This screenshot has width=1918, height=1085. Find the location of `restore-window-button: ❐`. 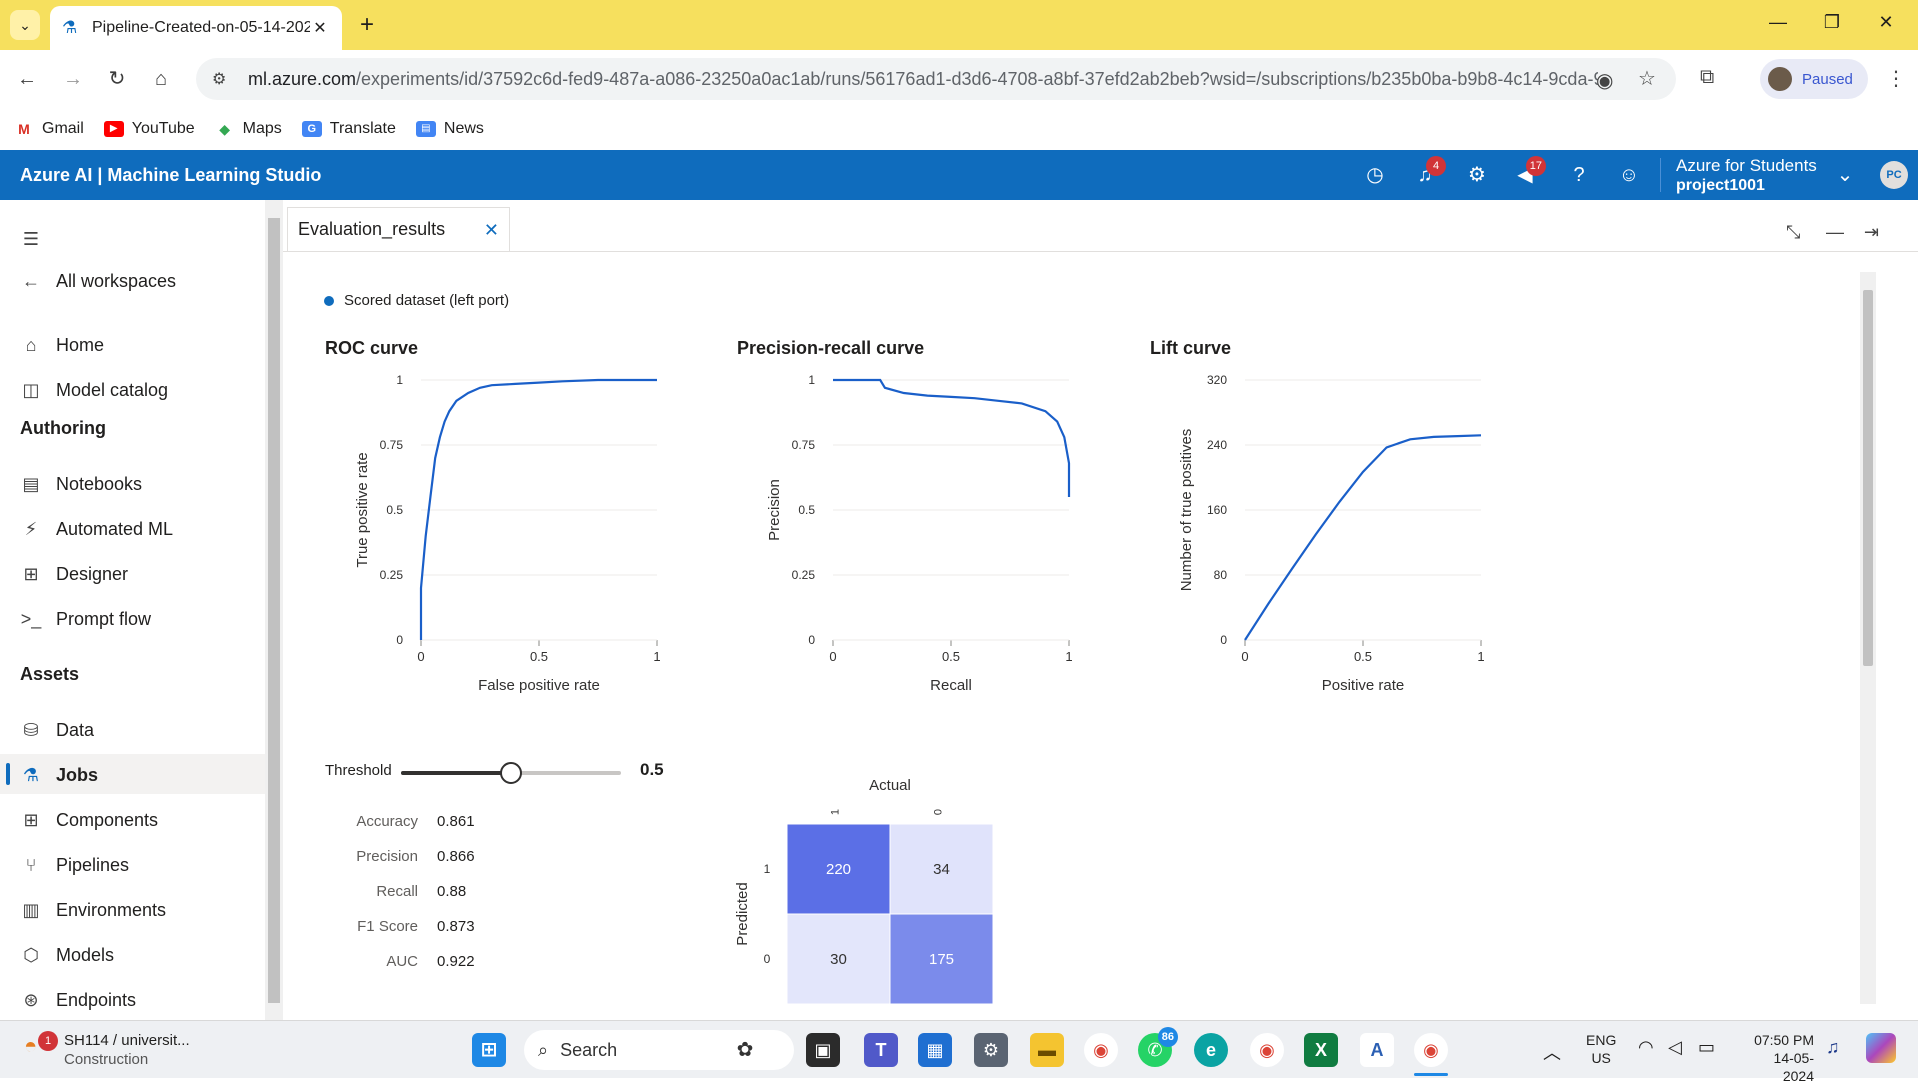

restore-window-button: ❐ is located at coordinates (1832, 22).